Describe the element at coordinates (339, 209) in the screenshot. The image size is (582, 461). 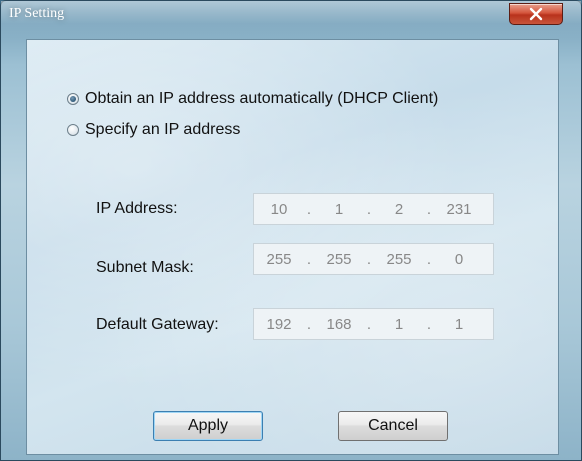
I see `ip-address-octet-2: 1` at that location.